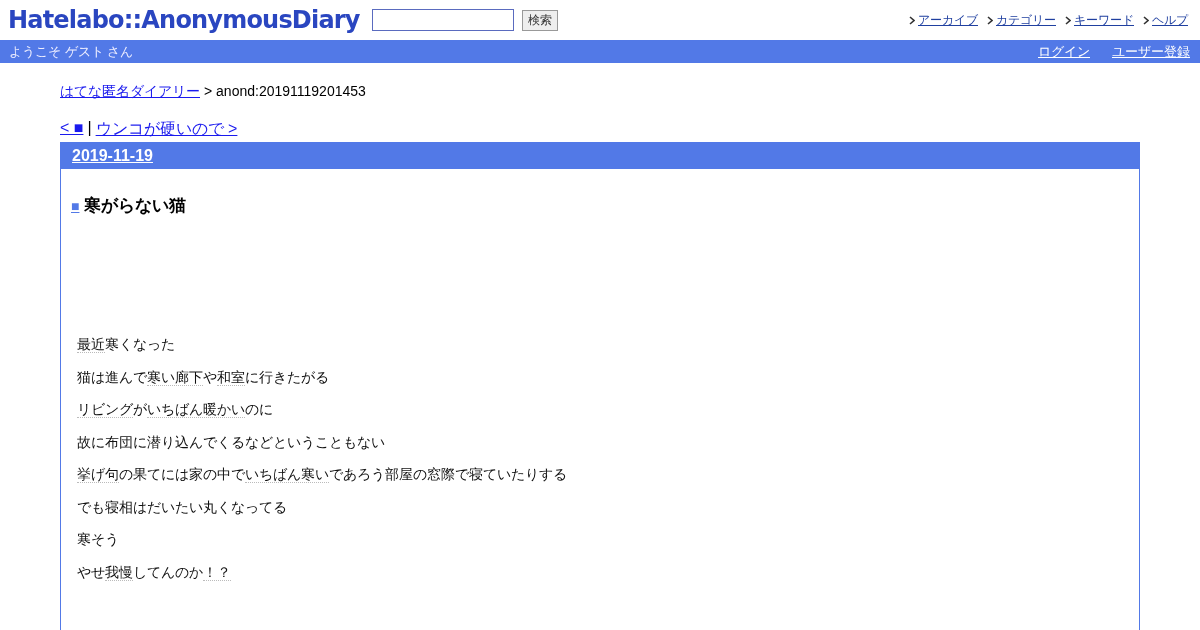  Describe the element at coordinates (442, 20) in the screenshot. I see `search-field` at that location.